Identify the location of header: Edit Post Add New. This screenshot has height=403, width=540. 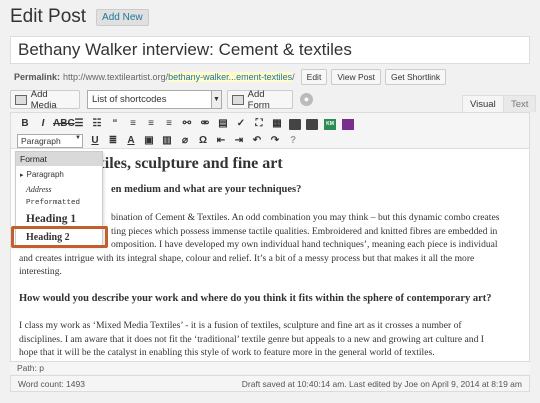
(79, 17).